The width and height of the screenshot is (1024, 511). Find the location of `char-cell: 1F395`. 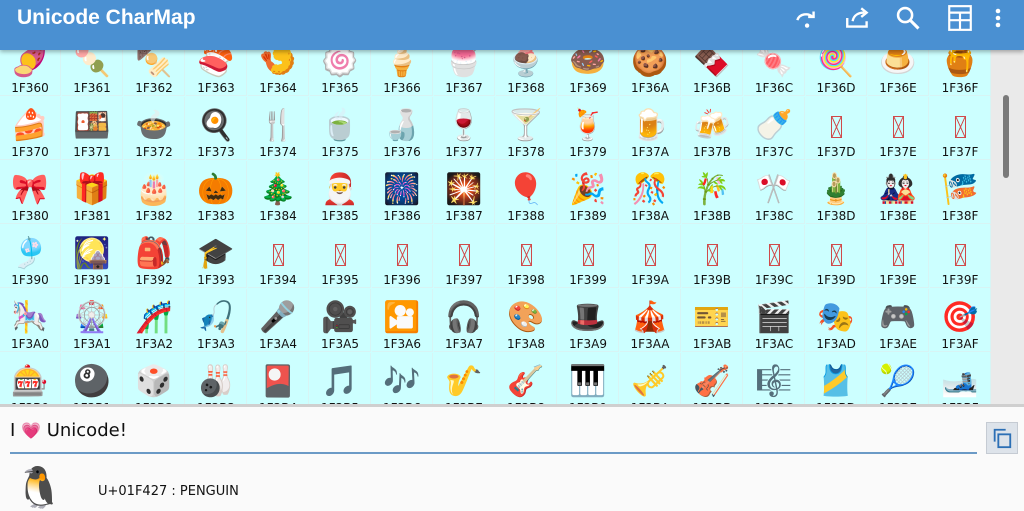

char-cell: 1F395 is located at coordinates (340, 256).